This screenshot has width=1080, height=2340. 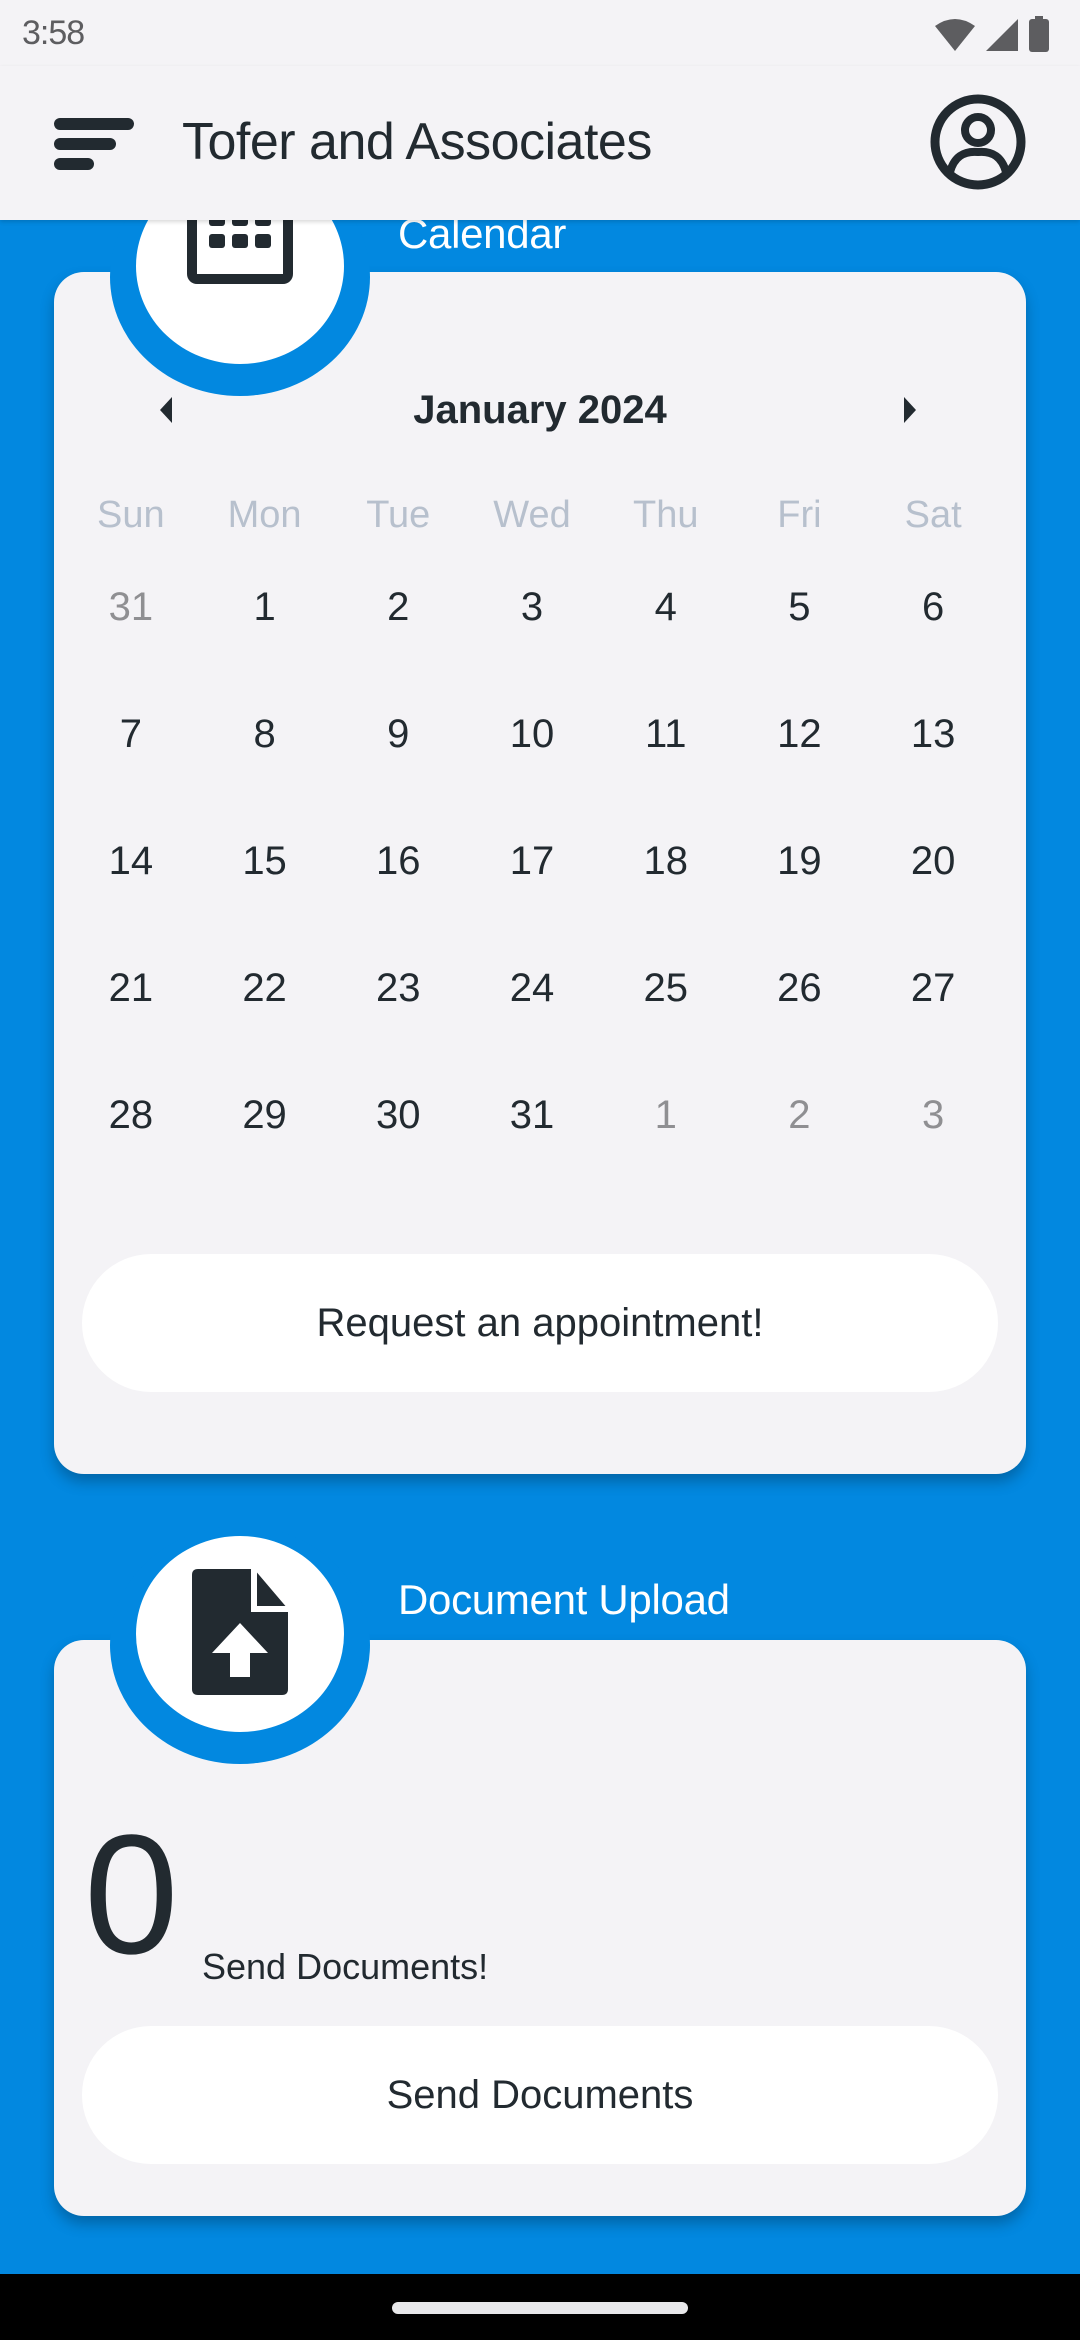 I want to click on calendar-day: 22, so click(x=265, y=1026).